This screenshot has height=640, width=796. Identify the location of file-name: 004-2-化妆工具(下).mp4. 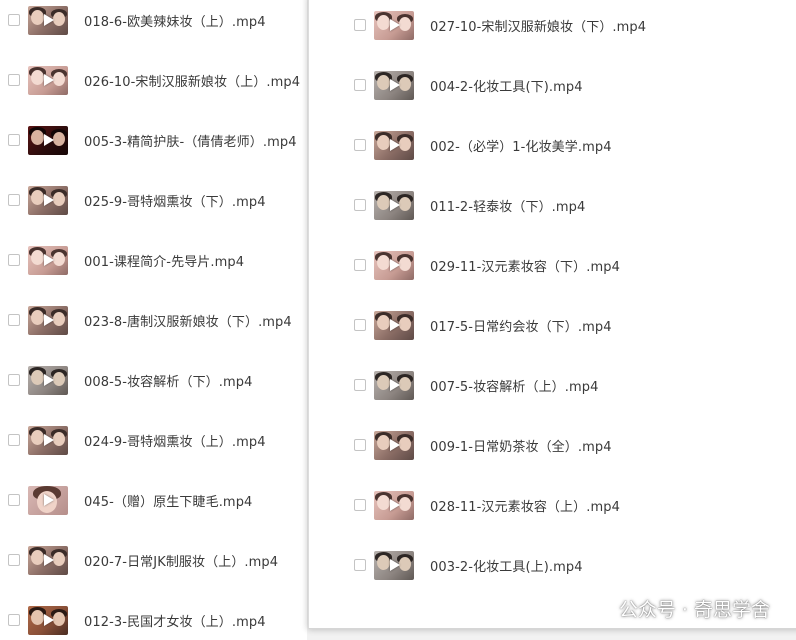
(506, 85).